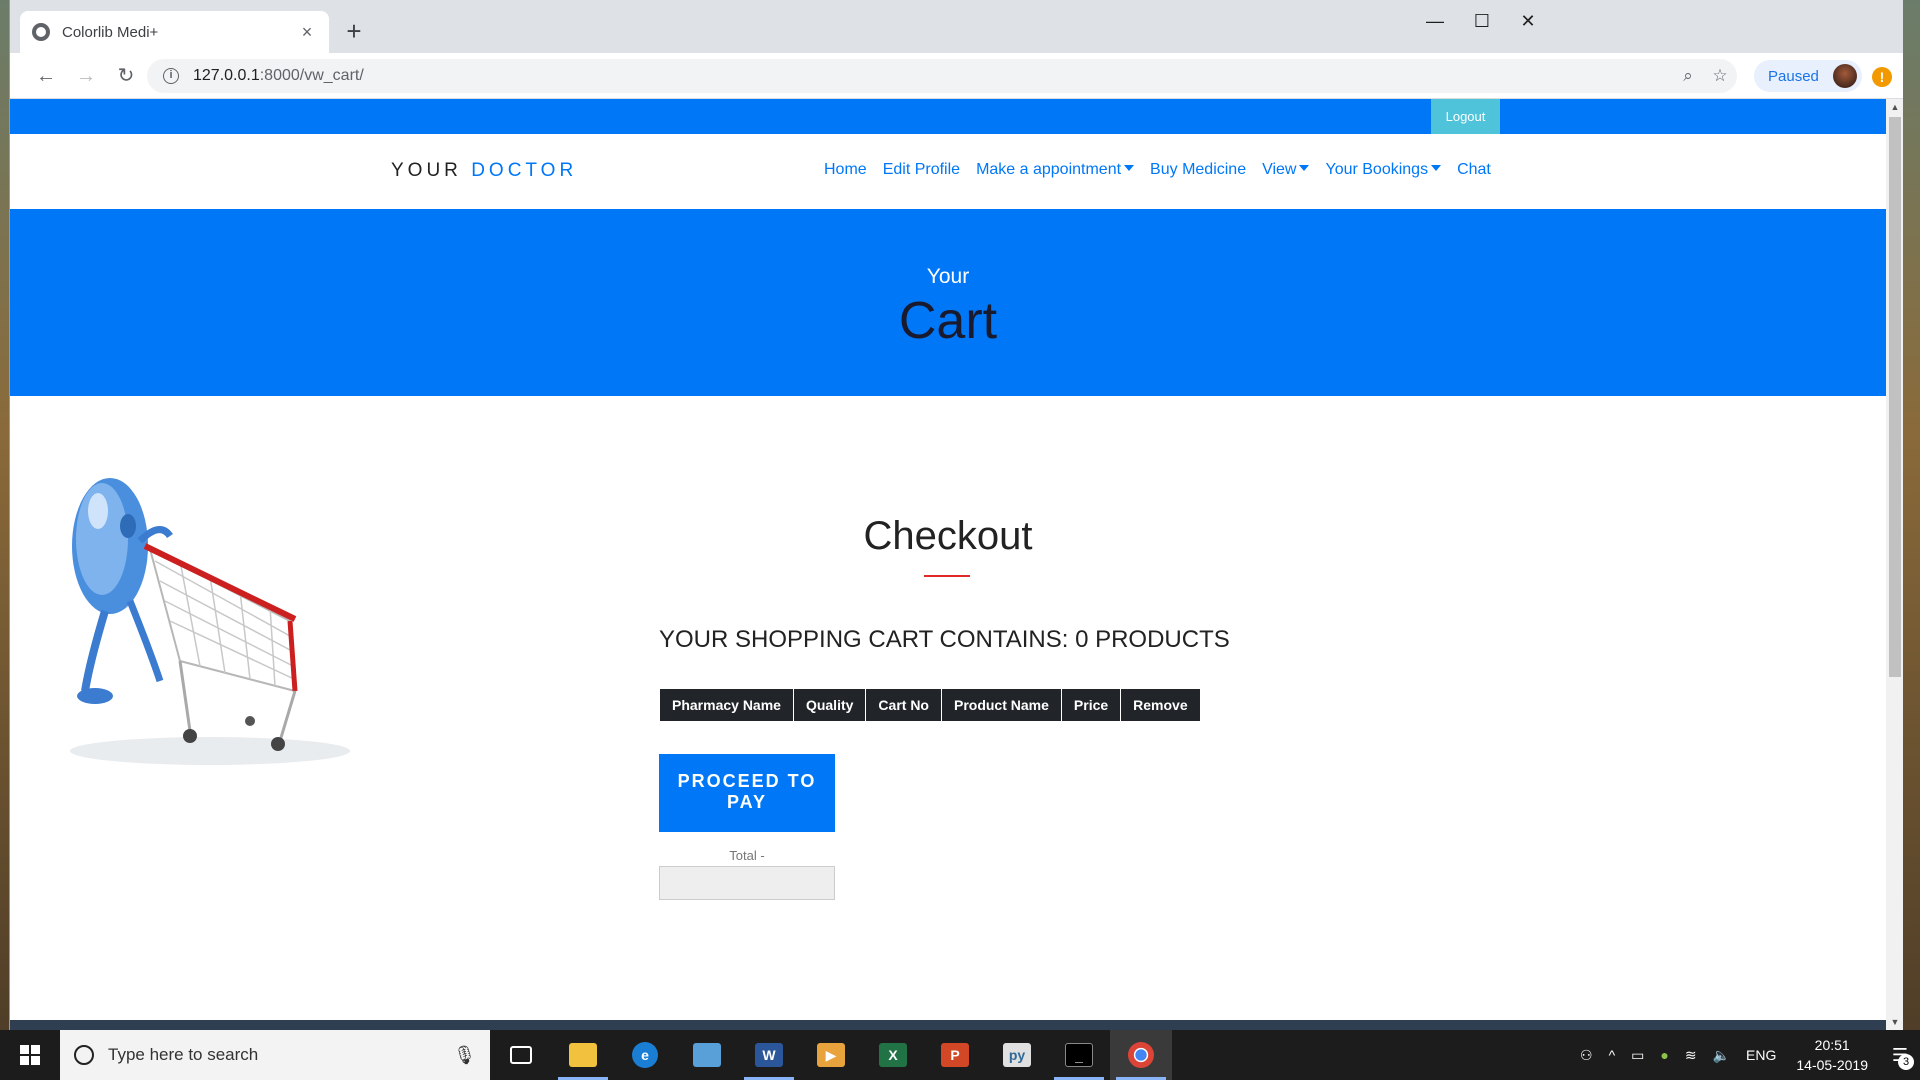  Describe the element at coordinates (1664, 1055) in the screenshot. I see `security-icon: ●` at that location.